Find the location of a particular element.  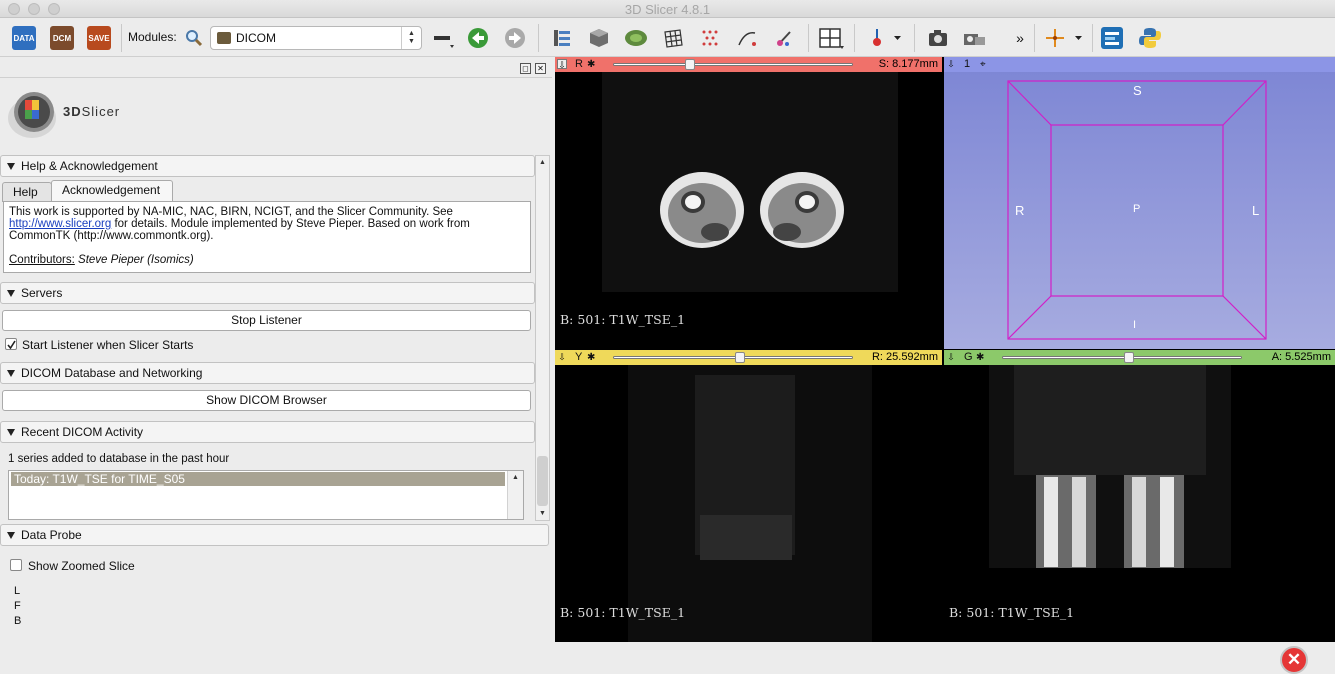

tab-acknowledgement: Acknowledgement is located at coordinates (112, 191).